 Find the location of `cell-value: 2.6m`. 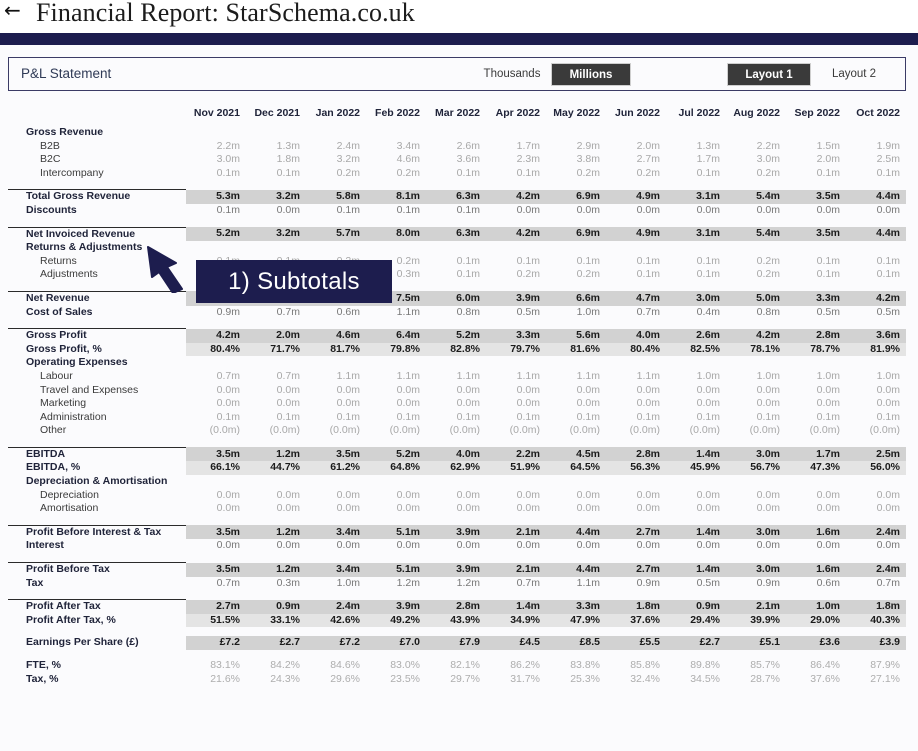

cell-value: 2.6m is located at coordinates (696, 335).